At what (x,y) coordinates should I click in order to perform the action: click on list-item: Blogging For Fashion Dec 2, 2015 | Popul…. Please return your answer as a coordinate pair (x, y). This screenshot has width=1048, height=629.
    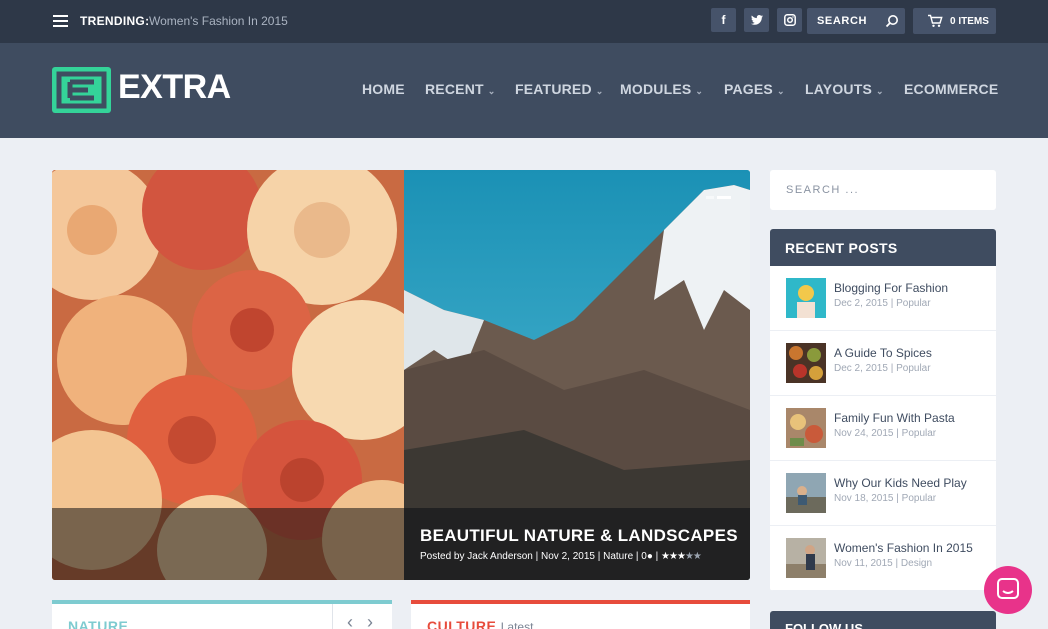
    Looking at the image, I should click on (883, 298).